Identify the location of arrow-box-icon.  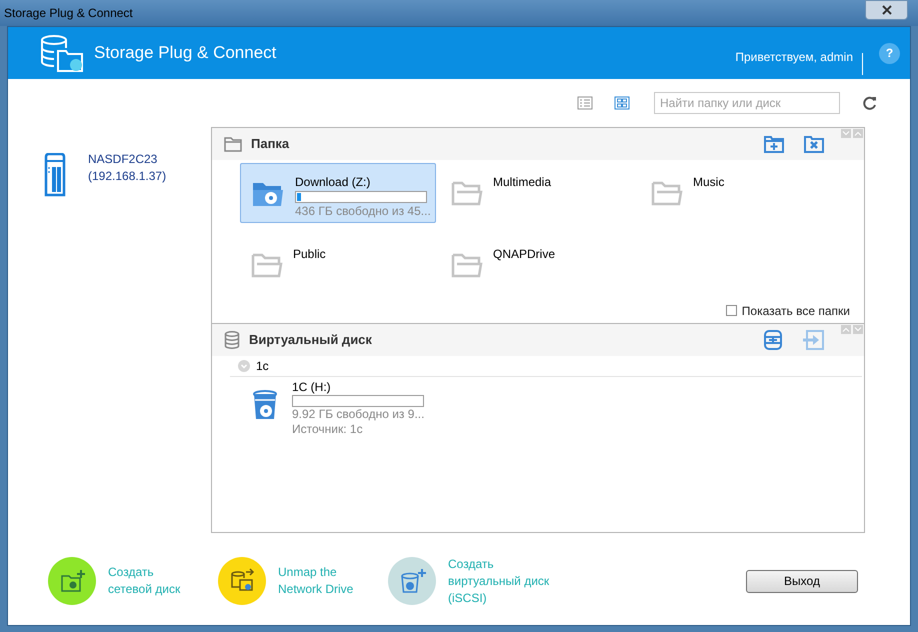
(813, 340).